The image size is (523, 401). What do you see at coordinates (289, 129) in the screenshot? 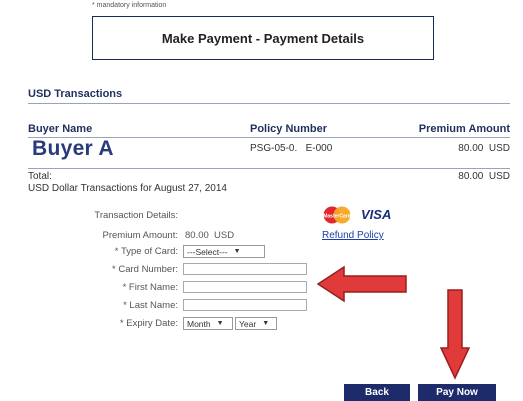
I see `column-header-policy: Policy Number` at bounding box center [289, 129].